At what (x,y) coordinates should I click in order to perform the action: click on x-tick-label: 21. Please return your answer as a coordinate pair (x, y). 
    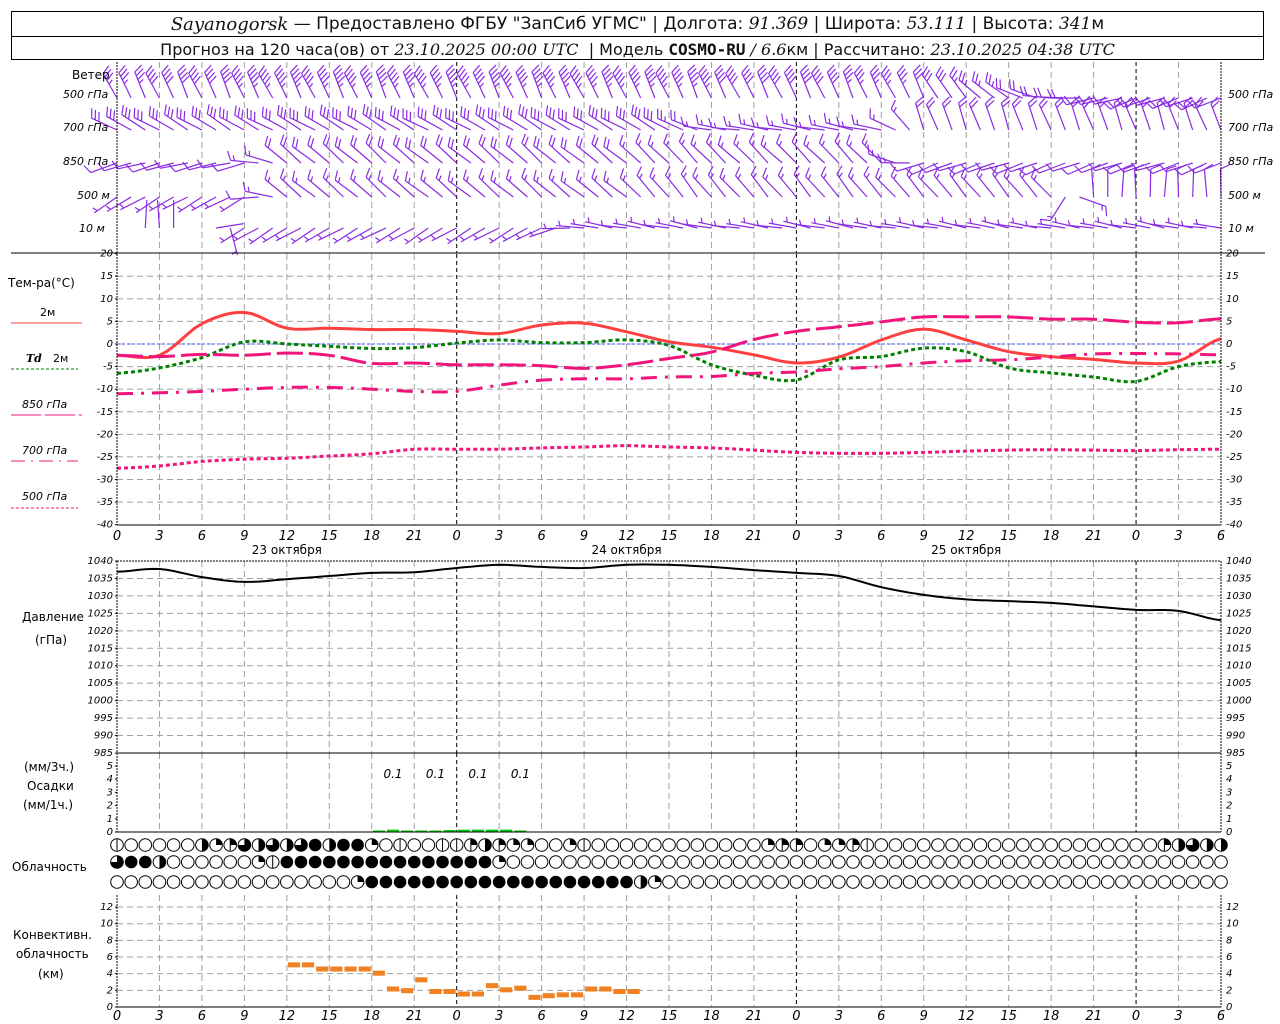
    Looking at the image, I should click on (414, 536).